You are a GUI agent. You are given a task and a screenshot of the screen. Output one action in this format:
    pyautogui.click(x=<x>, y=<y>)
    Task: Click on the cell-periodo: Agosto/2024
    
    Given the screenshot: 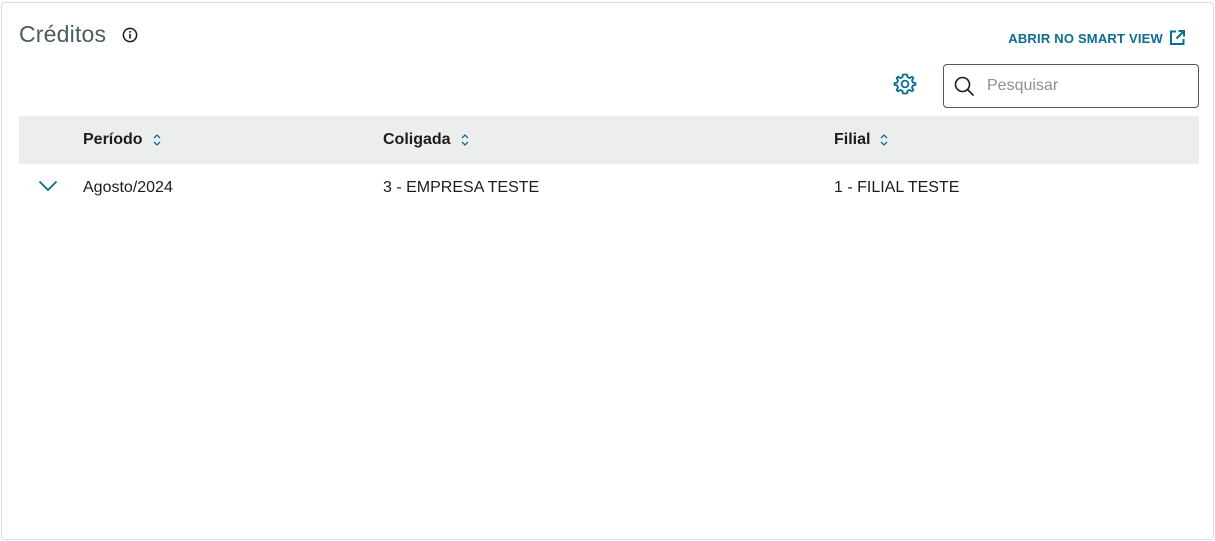 What is the action you would take?
    pyautogui.click(x=128, y=187)
    